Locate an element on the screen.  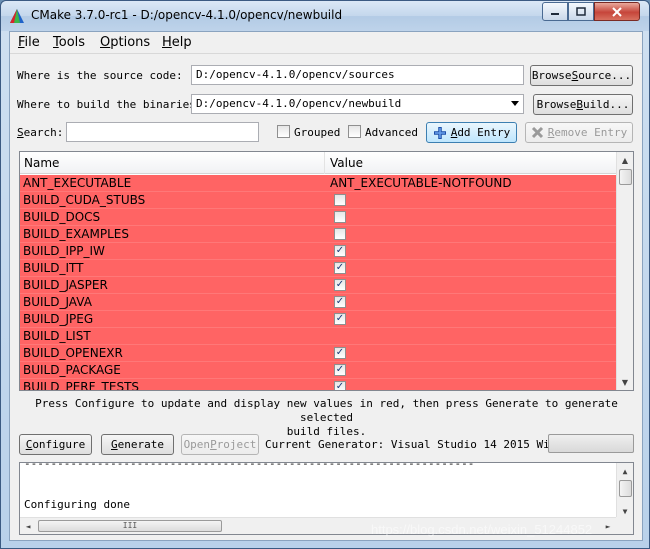
maximize-button is located at coordinates (581, 11).